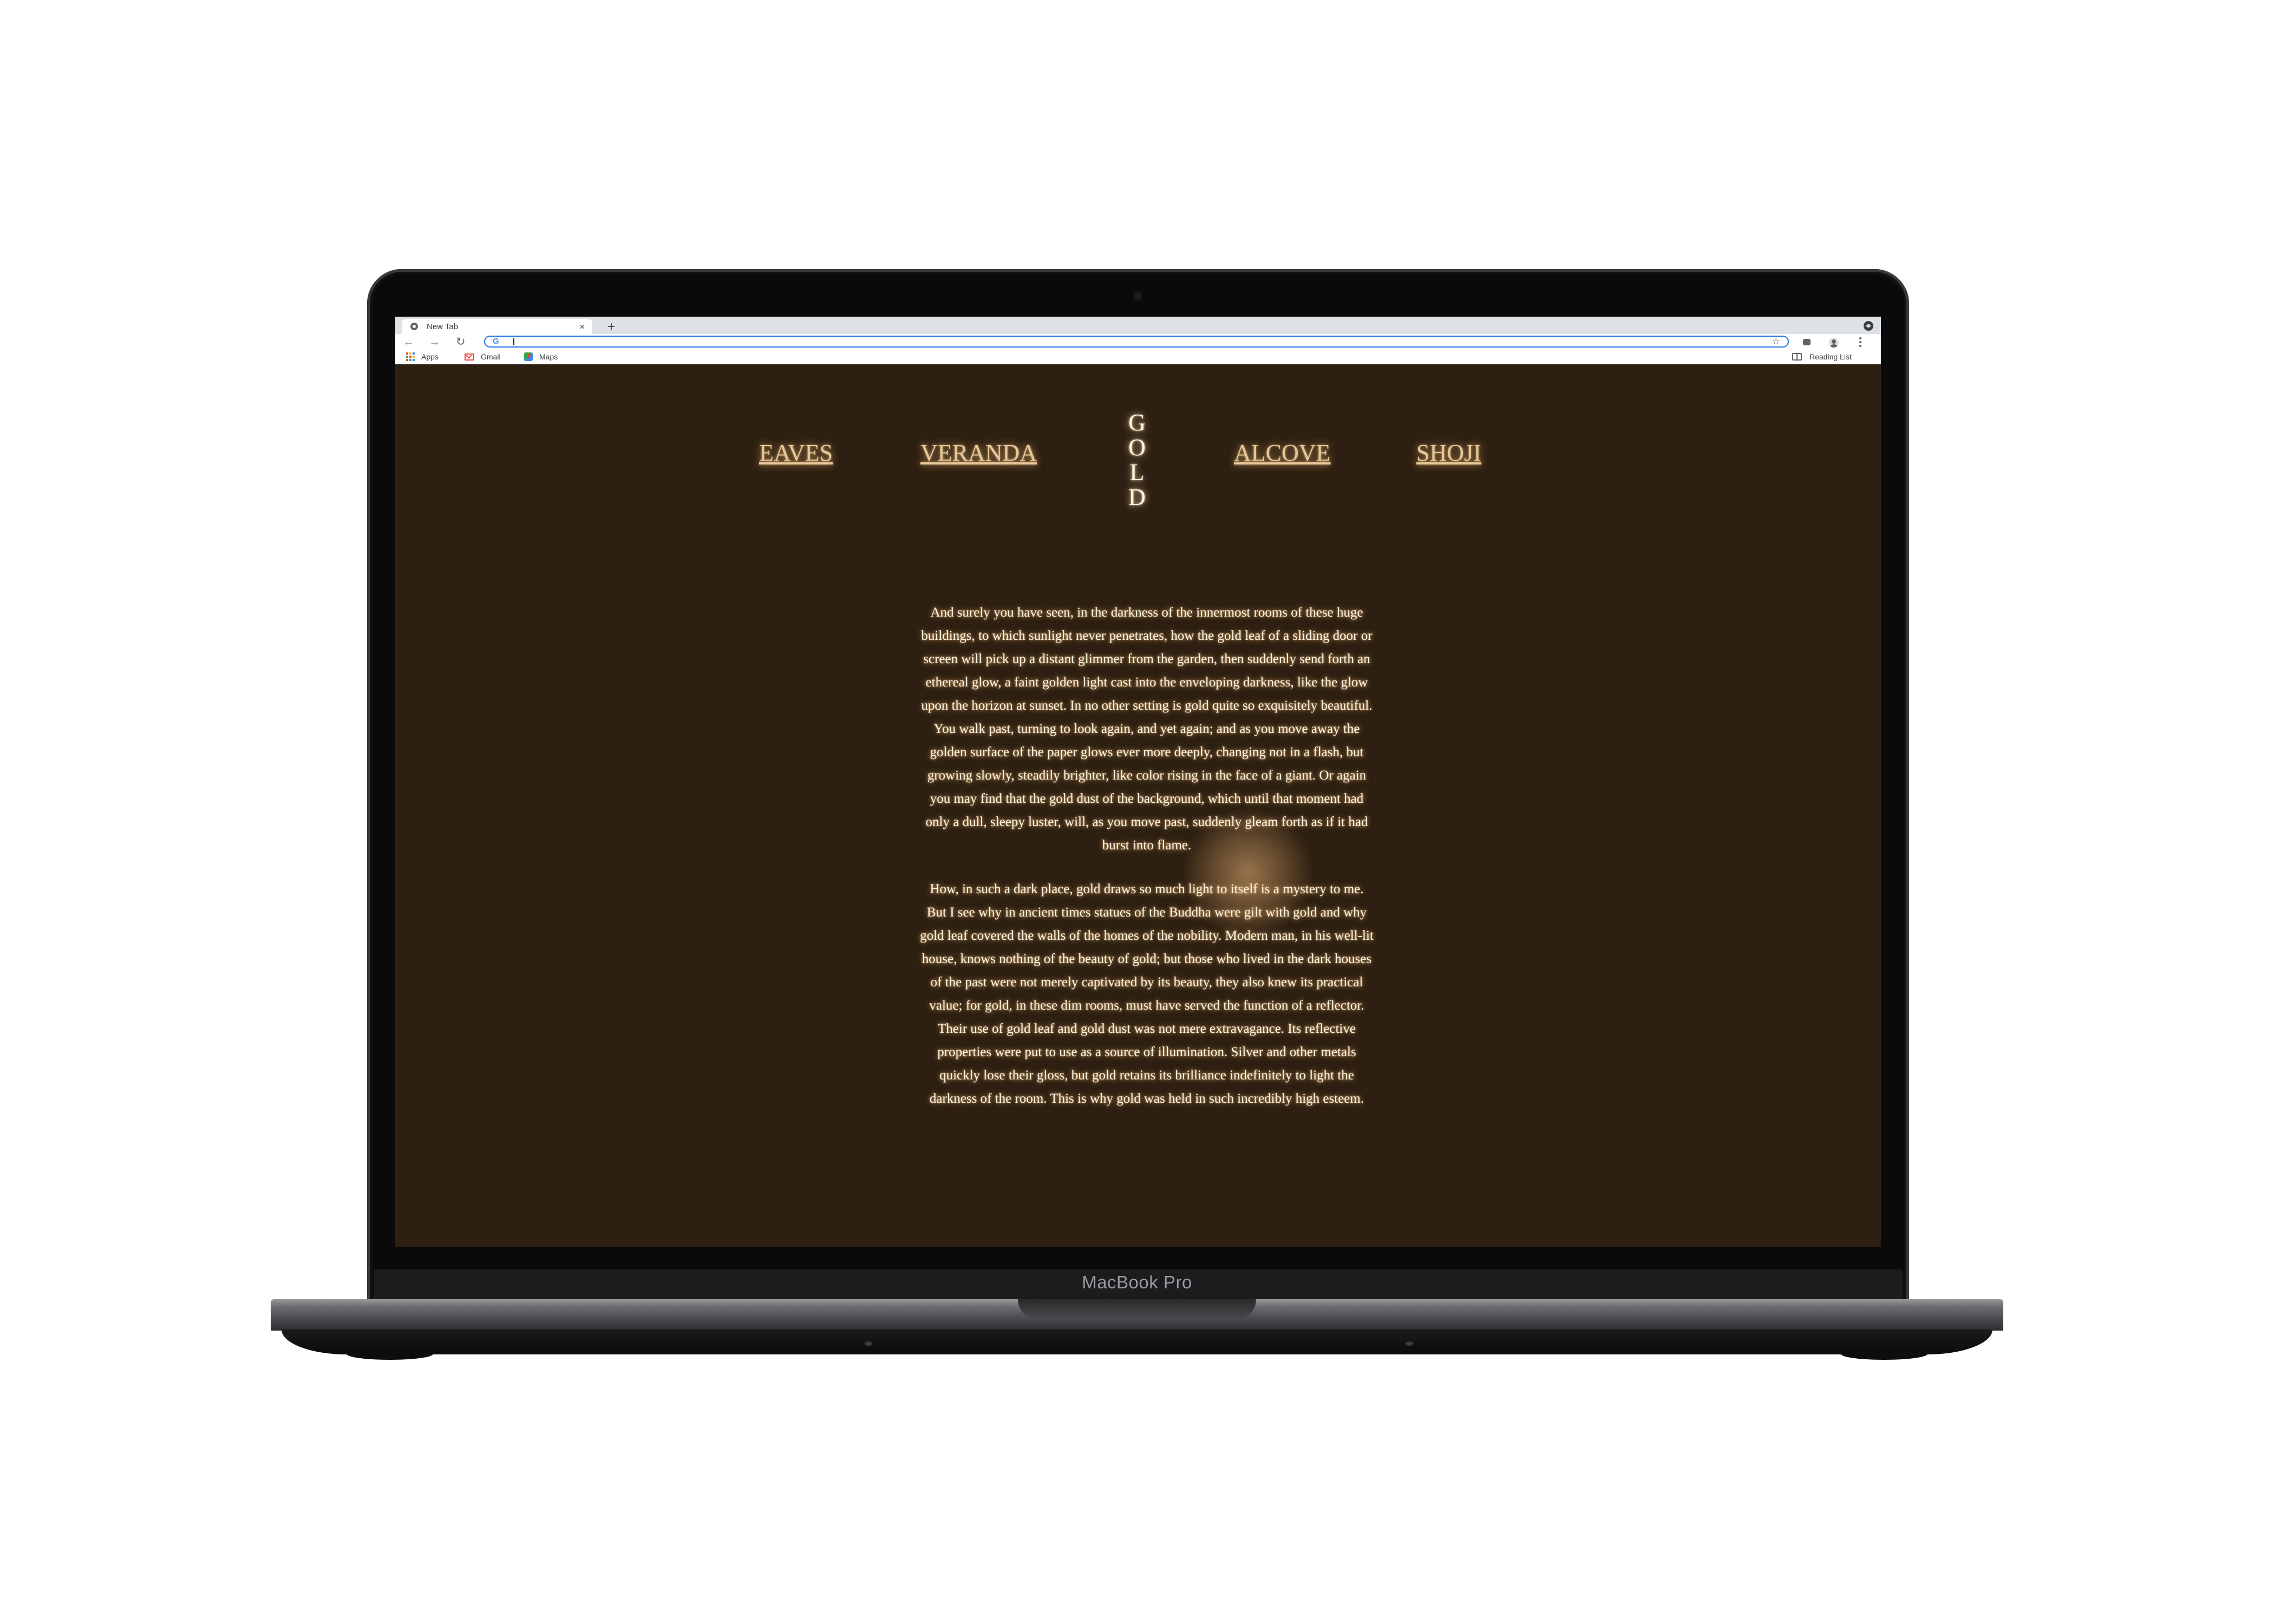 The image size is (2274, 1624). What do you see at coordinates (1807, 342) in the screenshot?
I see `extensions-puzzle-icon` at bounding box center [1807, 342].